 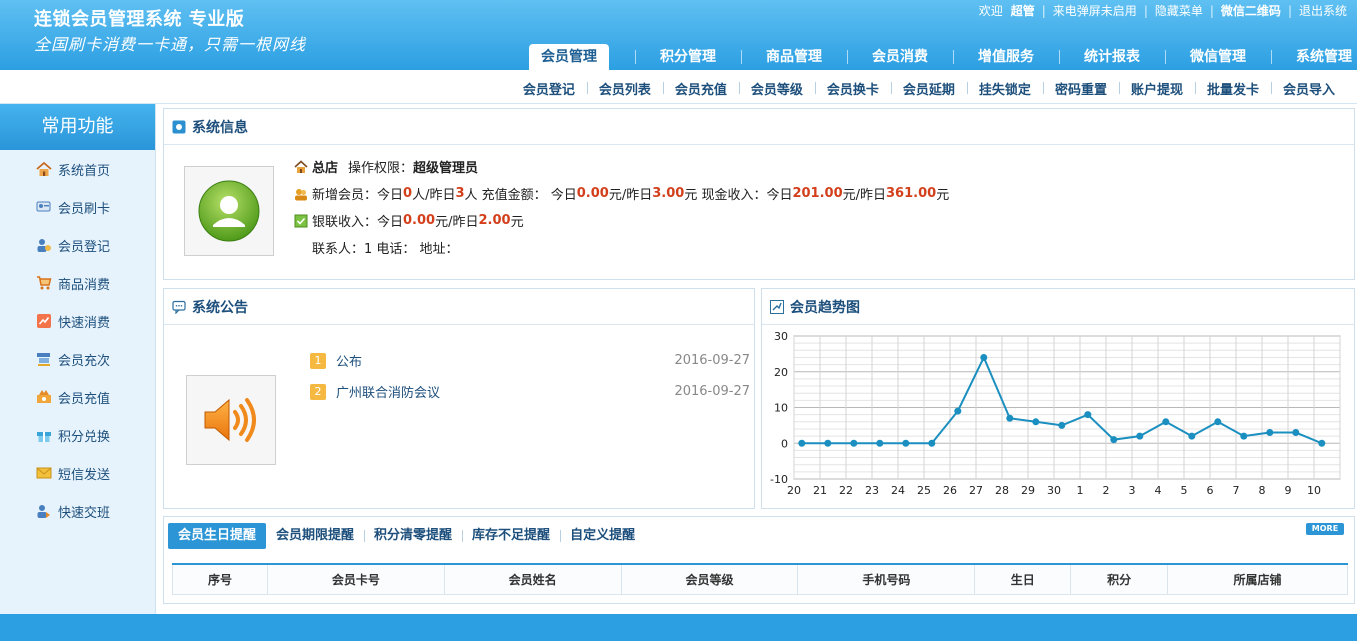 I want to click on x-tick-label: 23, so click(x=872, y=490).